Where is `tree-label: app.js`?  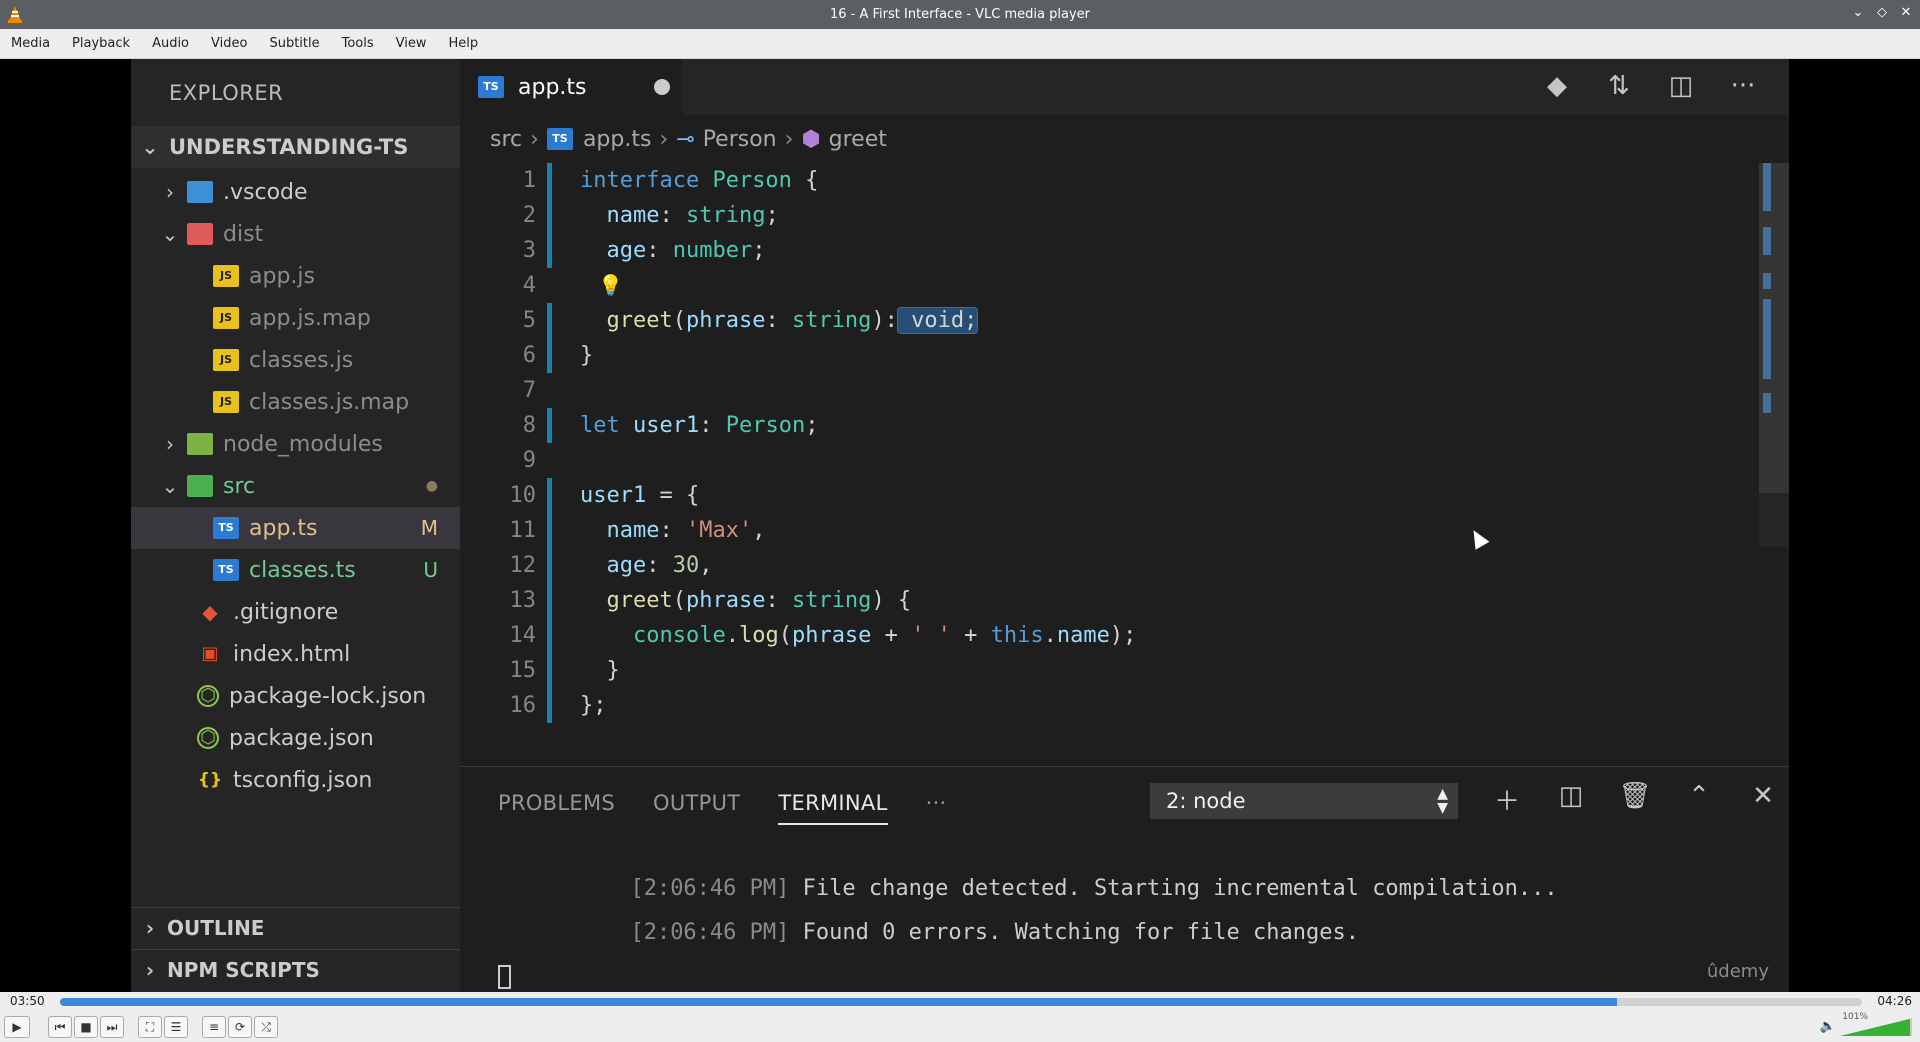
tree-label: app.js is located at coordinates (282, 276).